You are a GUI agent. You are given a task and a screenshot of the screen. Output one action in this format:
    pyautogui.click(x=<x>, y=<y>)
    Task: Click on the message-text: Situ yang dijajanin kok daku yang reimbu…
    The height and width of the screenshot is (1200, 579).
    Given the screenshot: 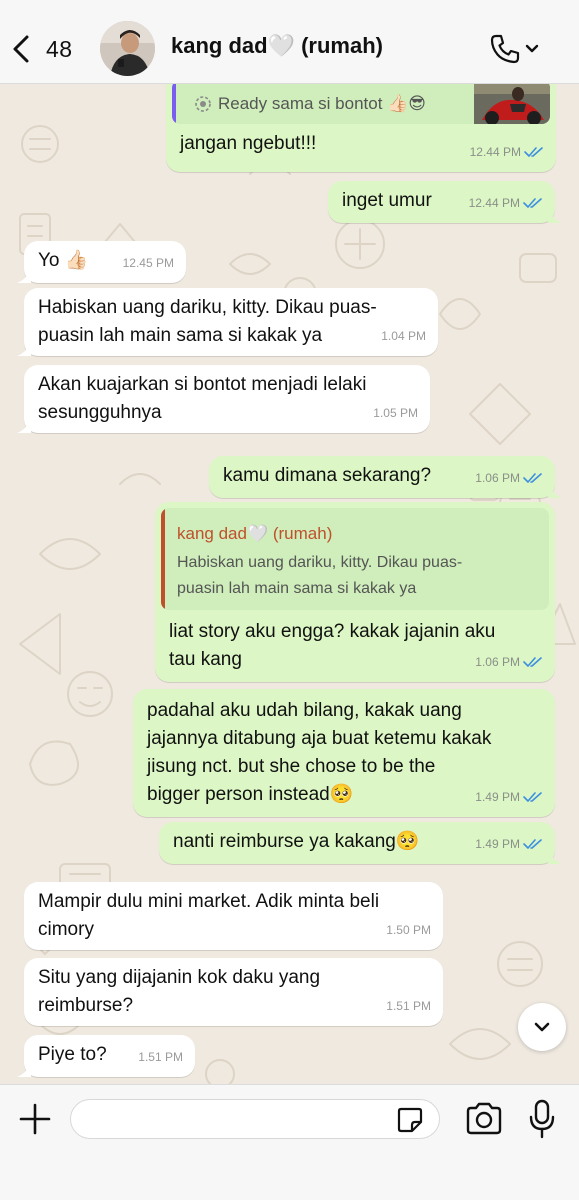 What is the action you would take?
    pyautogui.click(x=179, y=991)
    